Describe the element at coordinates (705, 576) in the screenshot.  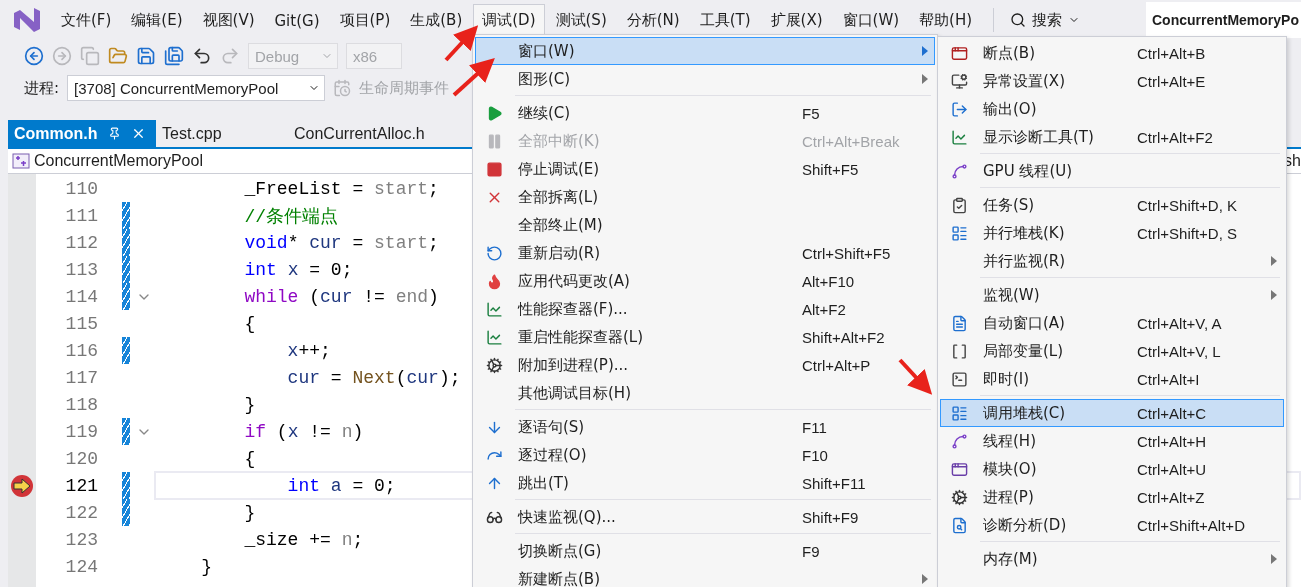
I see `menu-item: 新建断点(B)` at that location.